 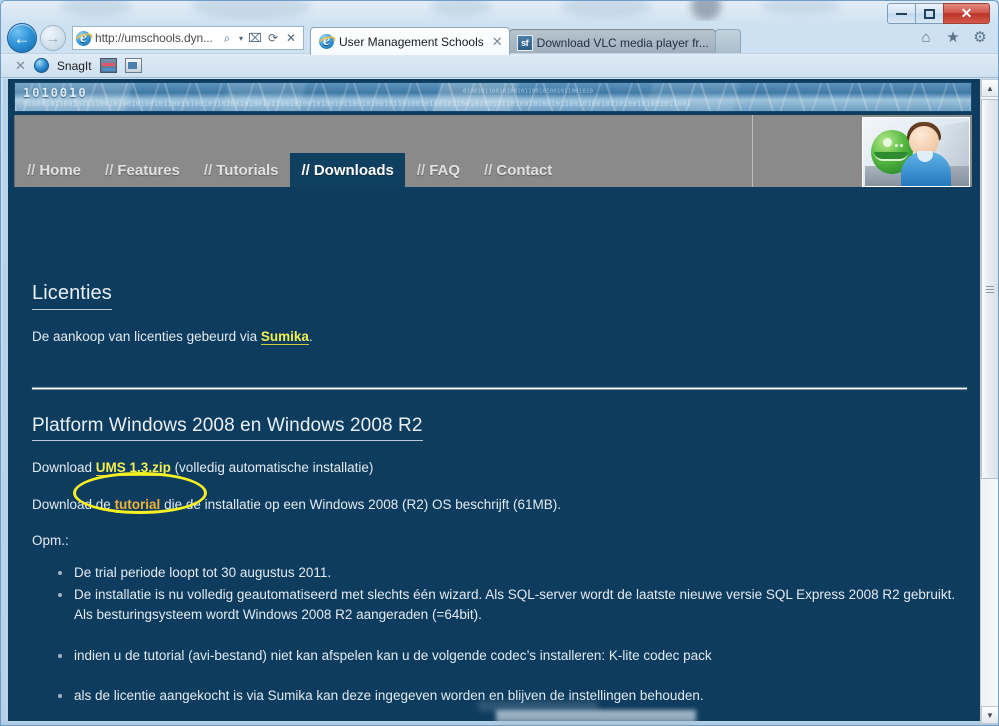 What do you see at coordinates (916, 152) in the screenshot?
I see `site-logo` at bounding box center [916, 152].